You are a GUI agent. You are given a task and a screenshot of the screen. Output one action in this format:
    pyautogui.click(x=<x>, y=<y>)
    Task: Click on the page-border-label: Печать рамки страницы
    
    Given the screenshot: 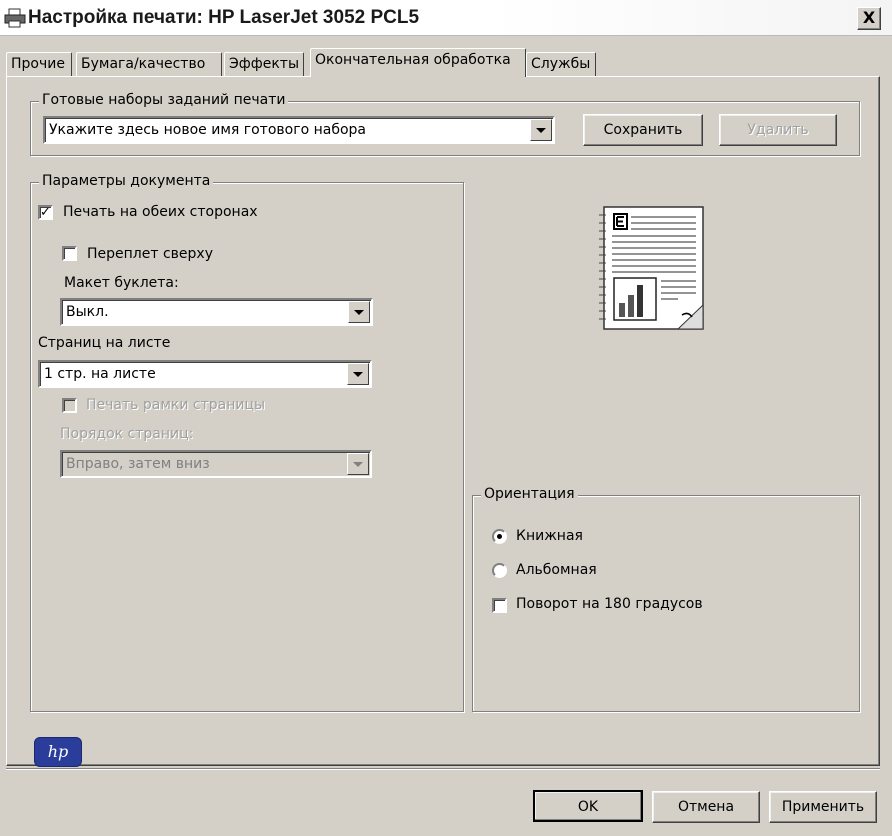 What is the action you would take?
    pyautogui.click(x=176, y=405)
    